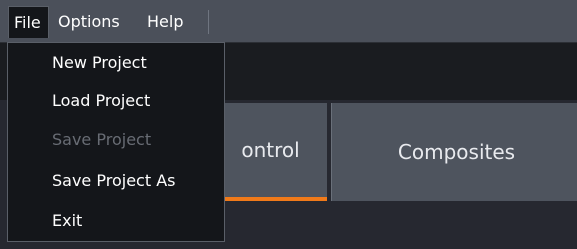 The width and height of the screenshot is (577, 249). What do you see at coordinates (116, 63) in the screenshot?
I see `menu-item-new-project: New Project` at bounding box center [116, 63].